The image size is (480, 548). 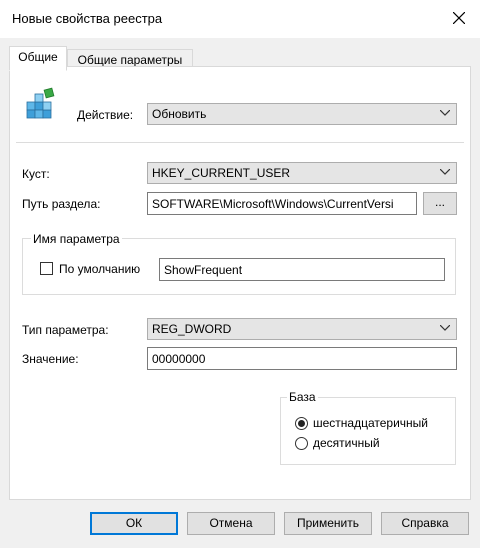 I want to click on ok-button: ОК, so click(x=134, y=523).